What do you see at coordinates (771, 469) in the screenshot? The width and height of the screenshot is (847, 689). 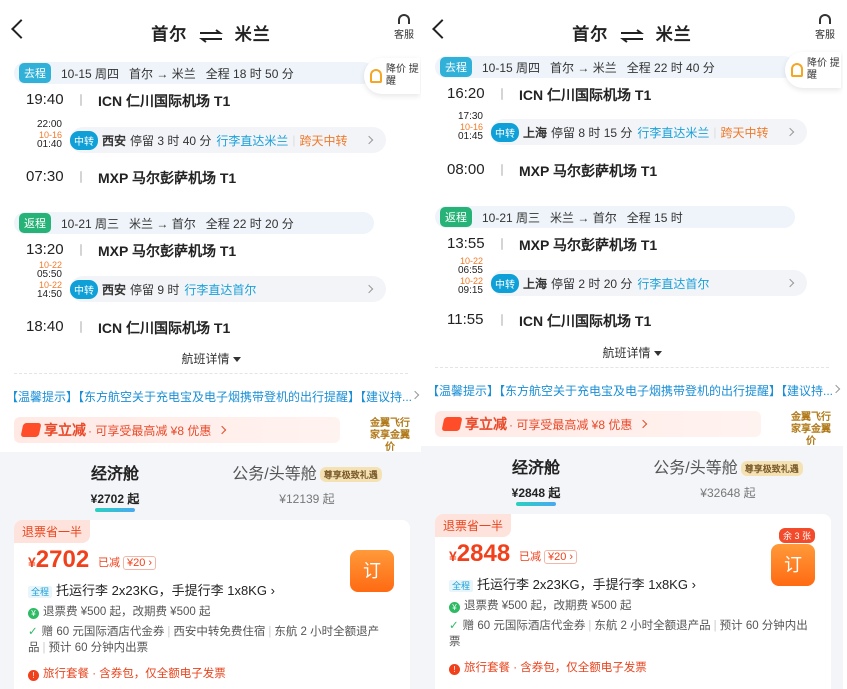 I see `vip-badge: 尊享极致礼遇` at bounding box center [771, 469].